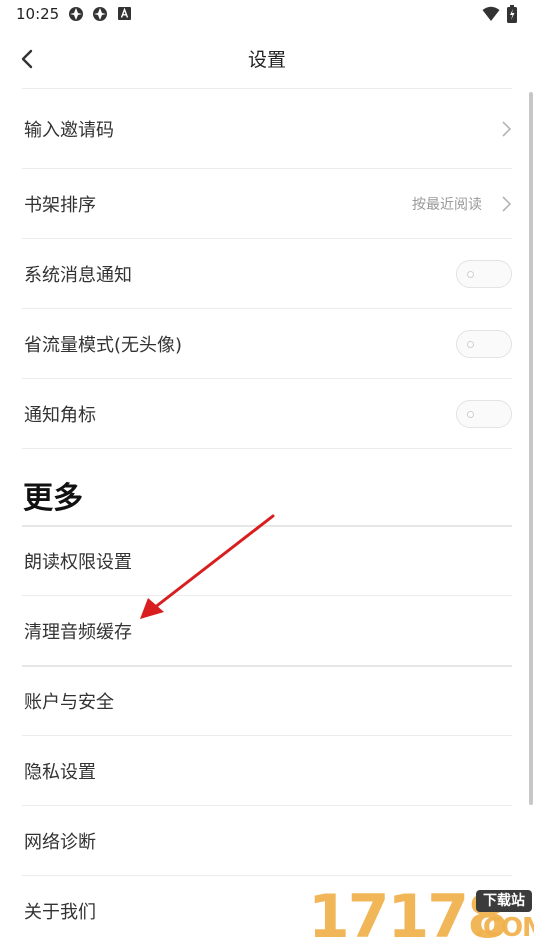 The width and height of the screenshot is (534, 950). I want to click on section-title: 更多, so click(53, 498).